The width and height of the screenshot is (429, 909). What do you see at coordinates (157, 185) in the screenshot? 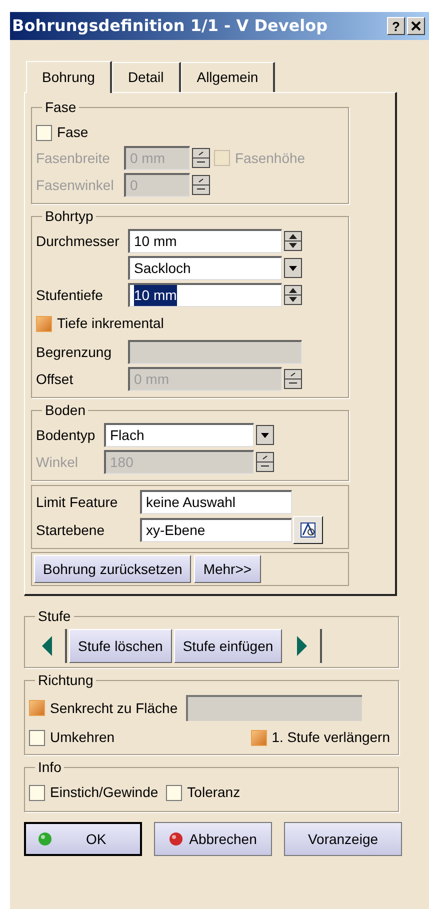
I see `input-field: 0` at bounding box center [157, 185].